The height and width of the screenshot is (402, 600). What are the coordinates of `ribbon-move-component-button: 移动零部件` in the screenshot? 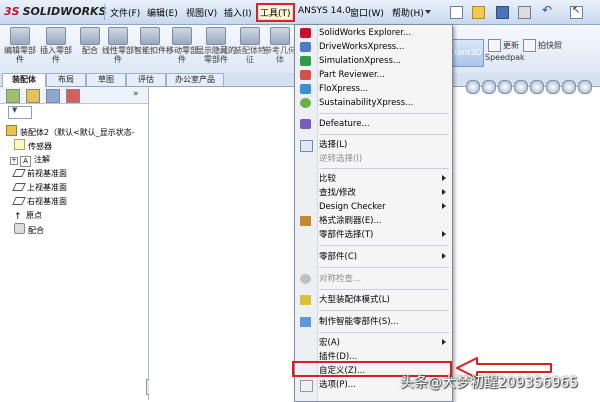 It's located at (182, 45).